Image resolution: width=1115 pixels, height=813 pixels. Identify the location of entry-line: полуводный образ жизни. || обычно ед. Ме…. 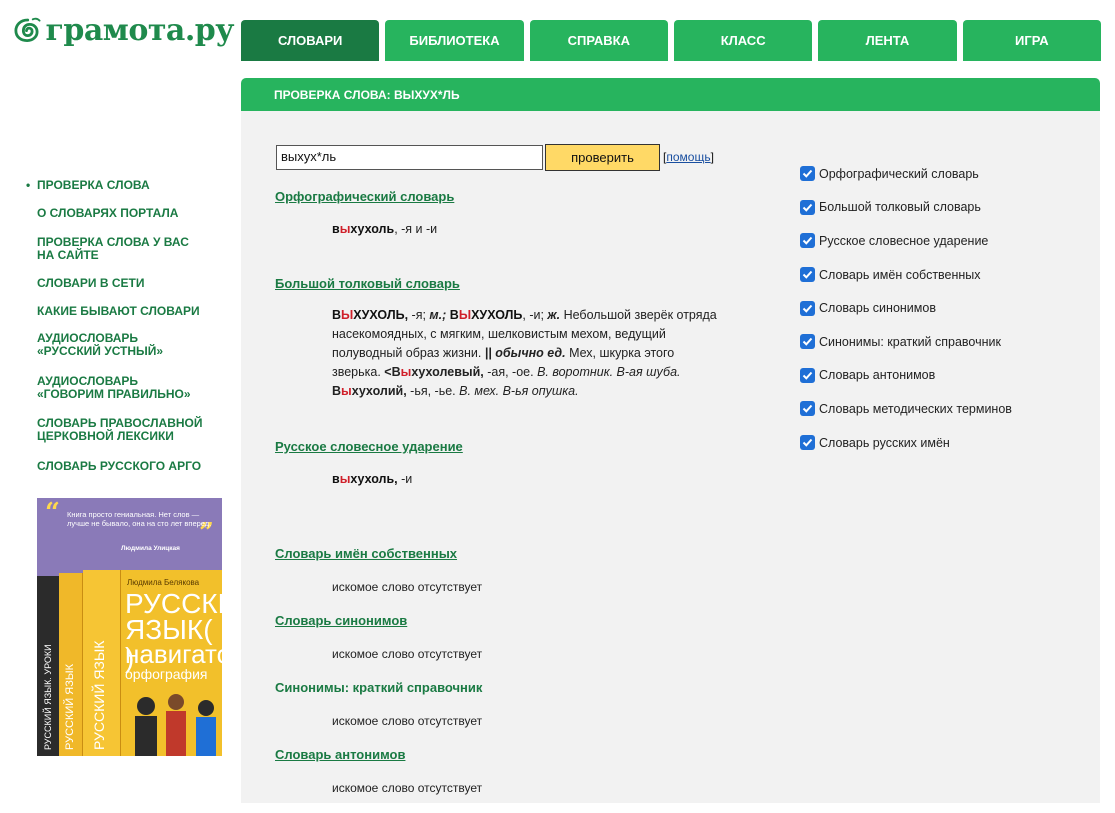
(557, 353).